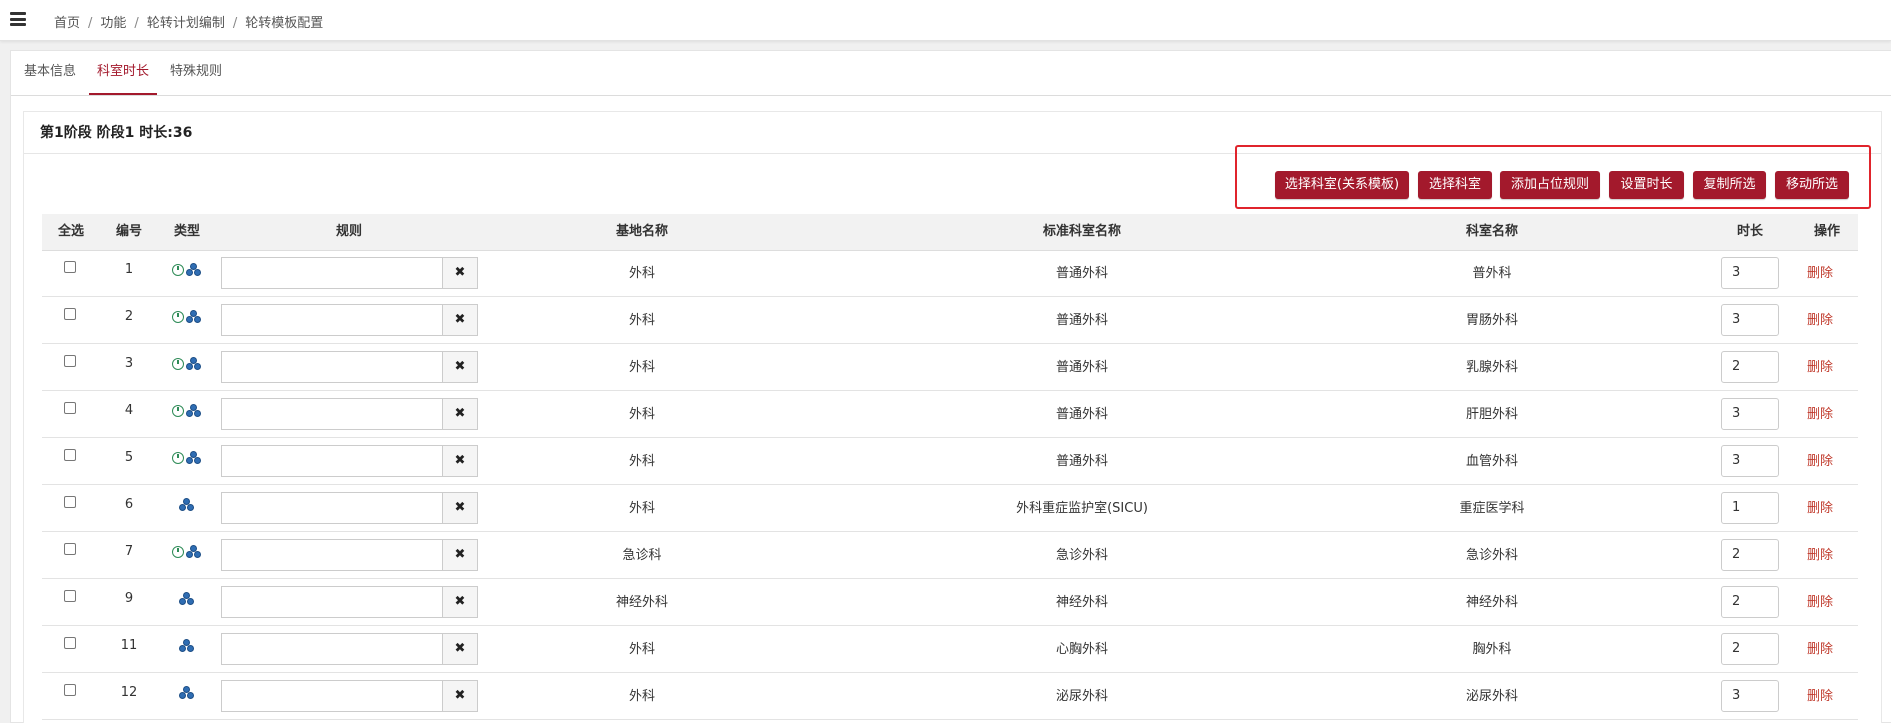 Image resolution: width=1891 pixels, height=723 pixels. Describe the element at coordinates (1081, 320) in the screenshot. I see `standard-dept-cell: 普通外科` at that location.